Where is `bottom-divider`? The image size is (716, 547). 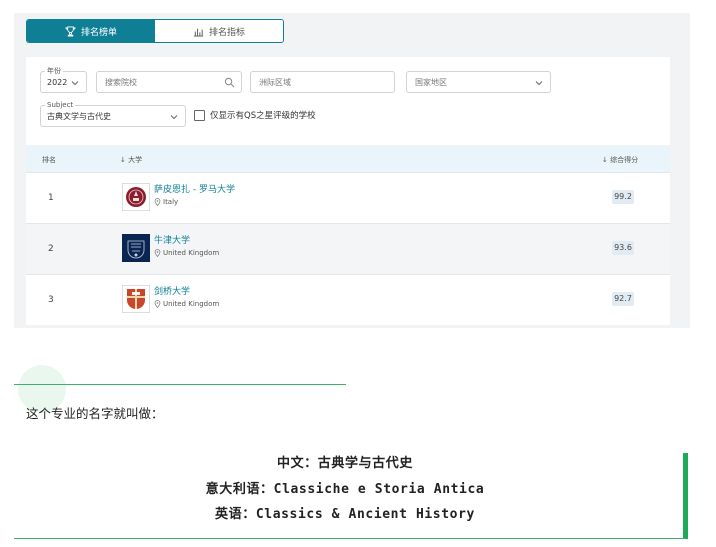
bottom-divider is located at coordinates (350, 538).